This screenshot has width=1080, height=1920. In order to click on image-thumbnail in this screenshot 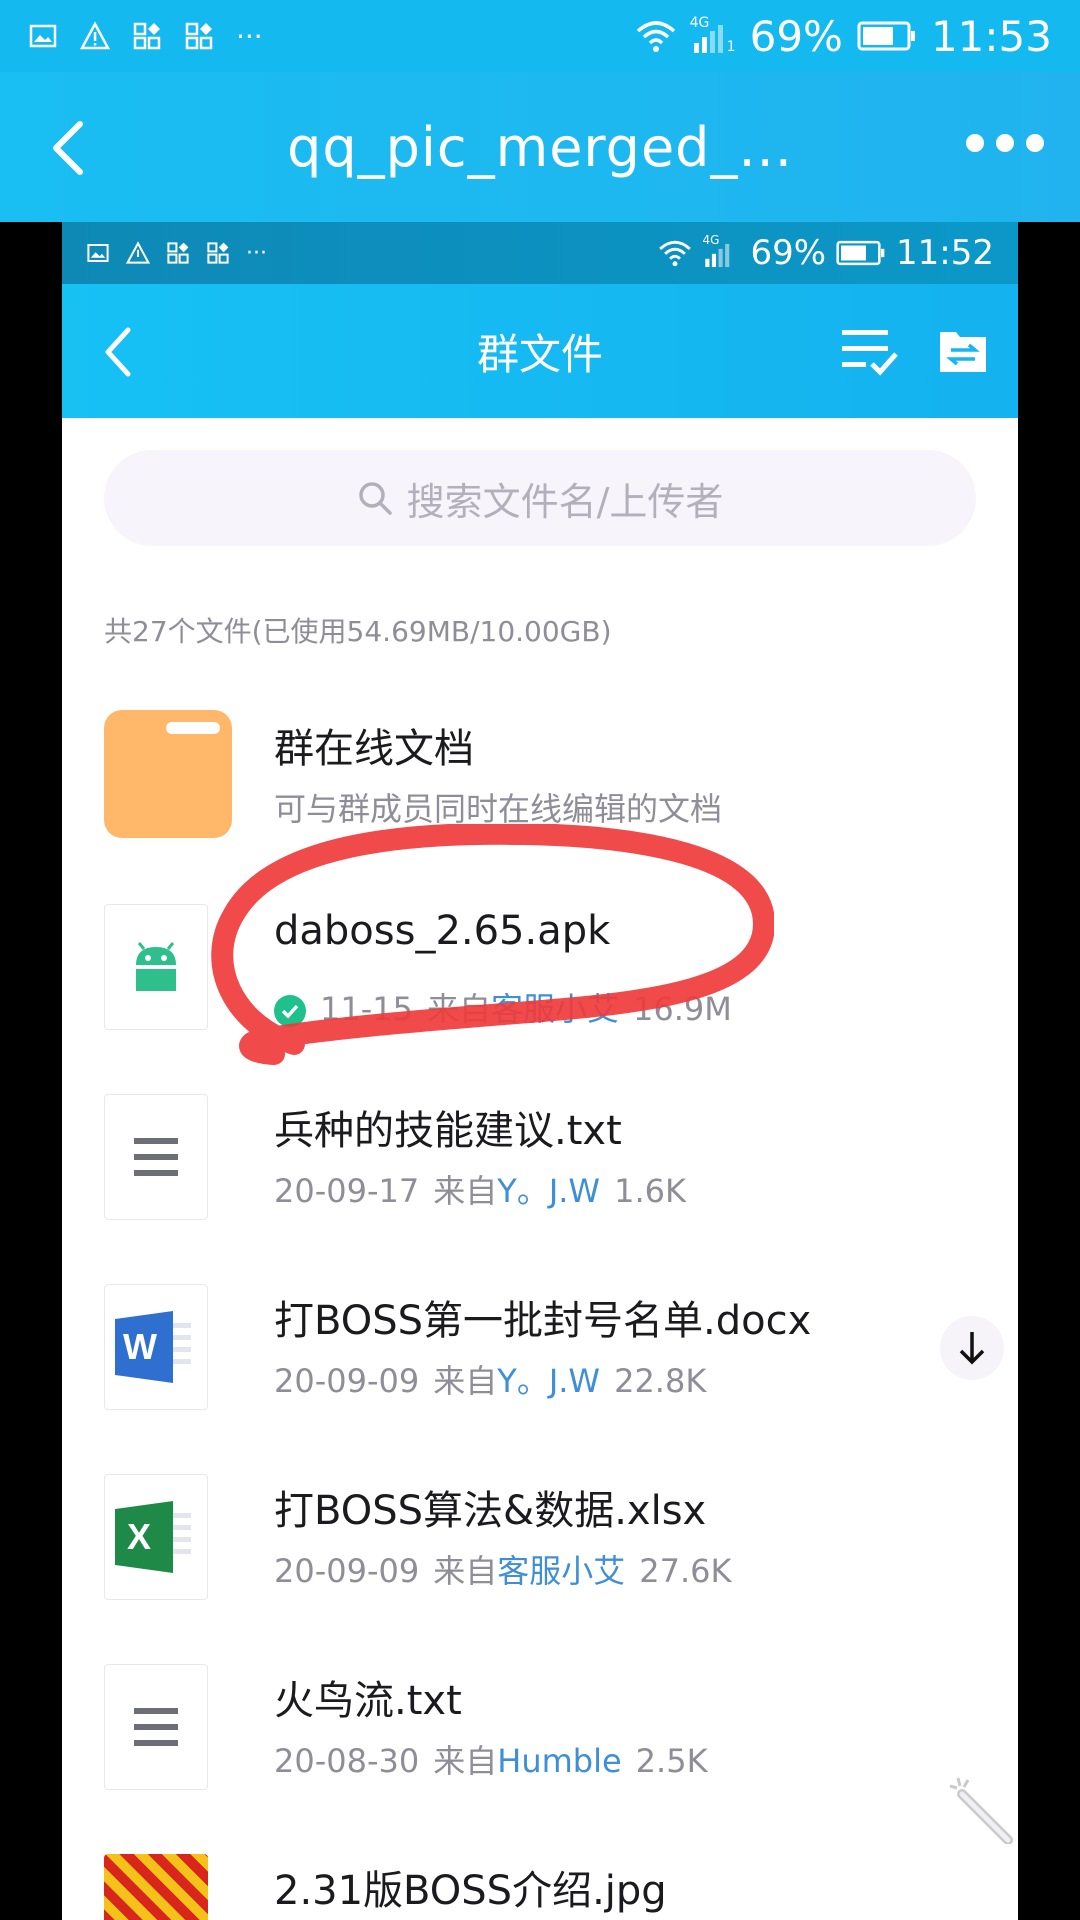, I will do `click(156, 1887)`.